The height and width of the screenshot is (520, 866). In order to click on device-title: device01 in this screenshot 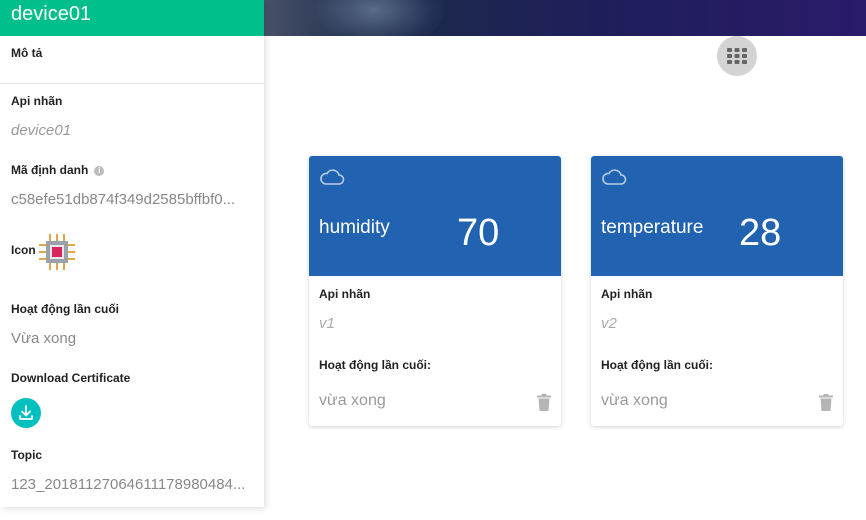, I will do `click(132, 18)`.